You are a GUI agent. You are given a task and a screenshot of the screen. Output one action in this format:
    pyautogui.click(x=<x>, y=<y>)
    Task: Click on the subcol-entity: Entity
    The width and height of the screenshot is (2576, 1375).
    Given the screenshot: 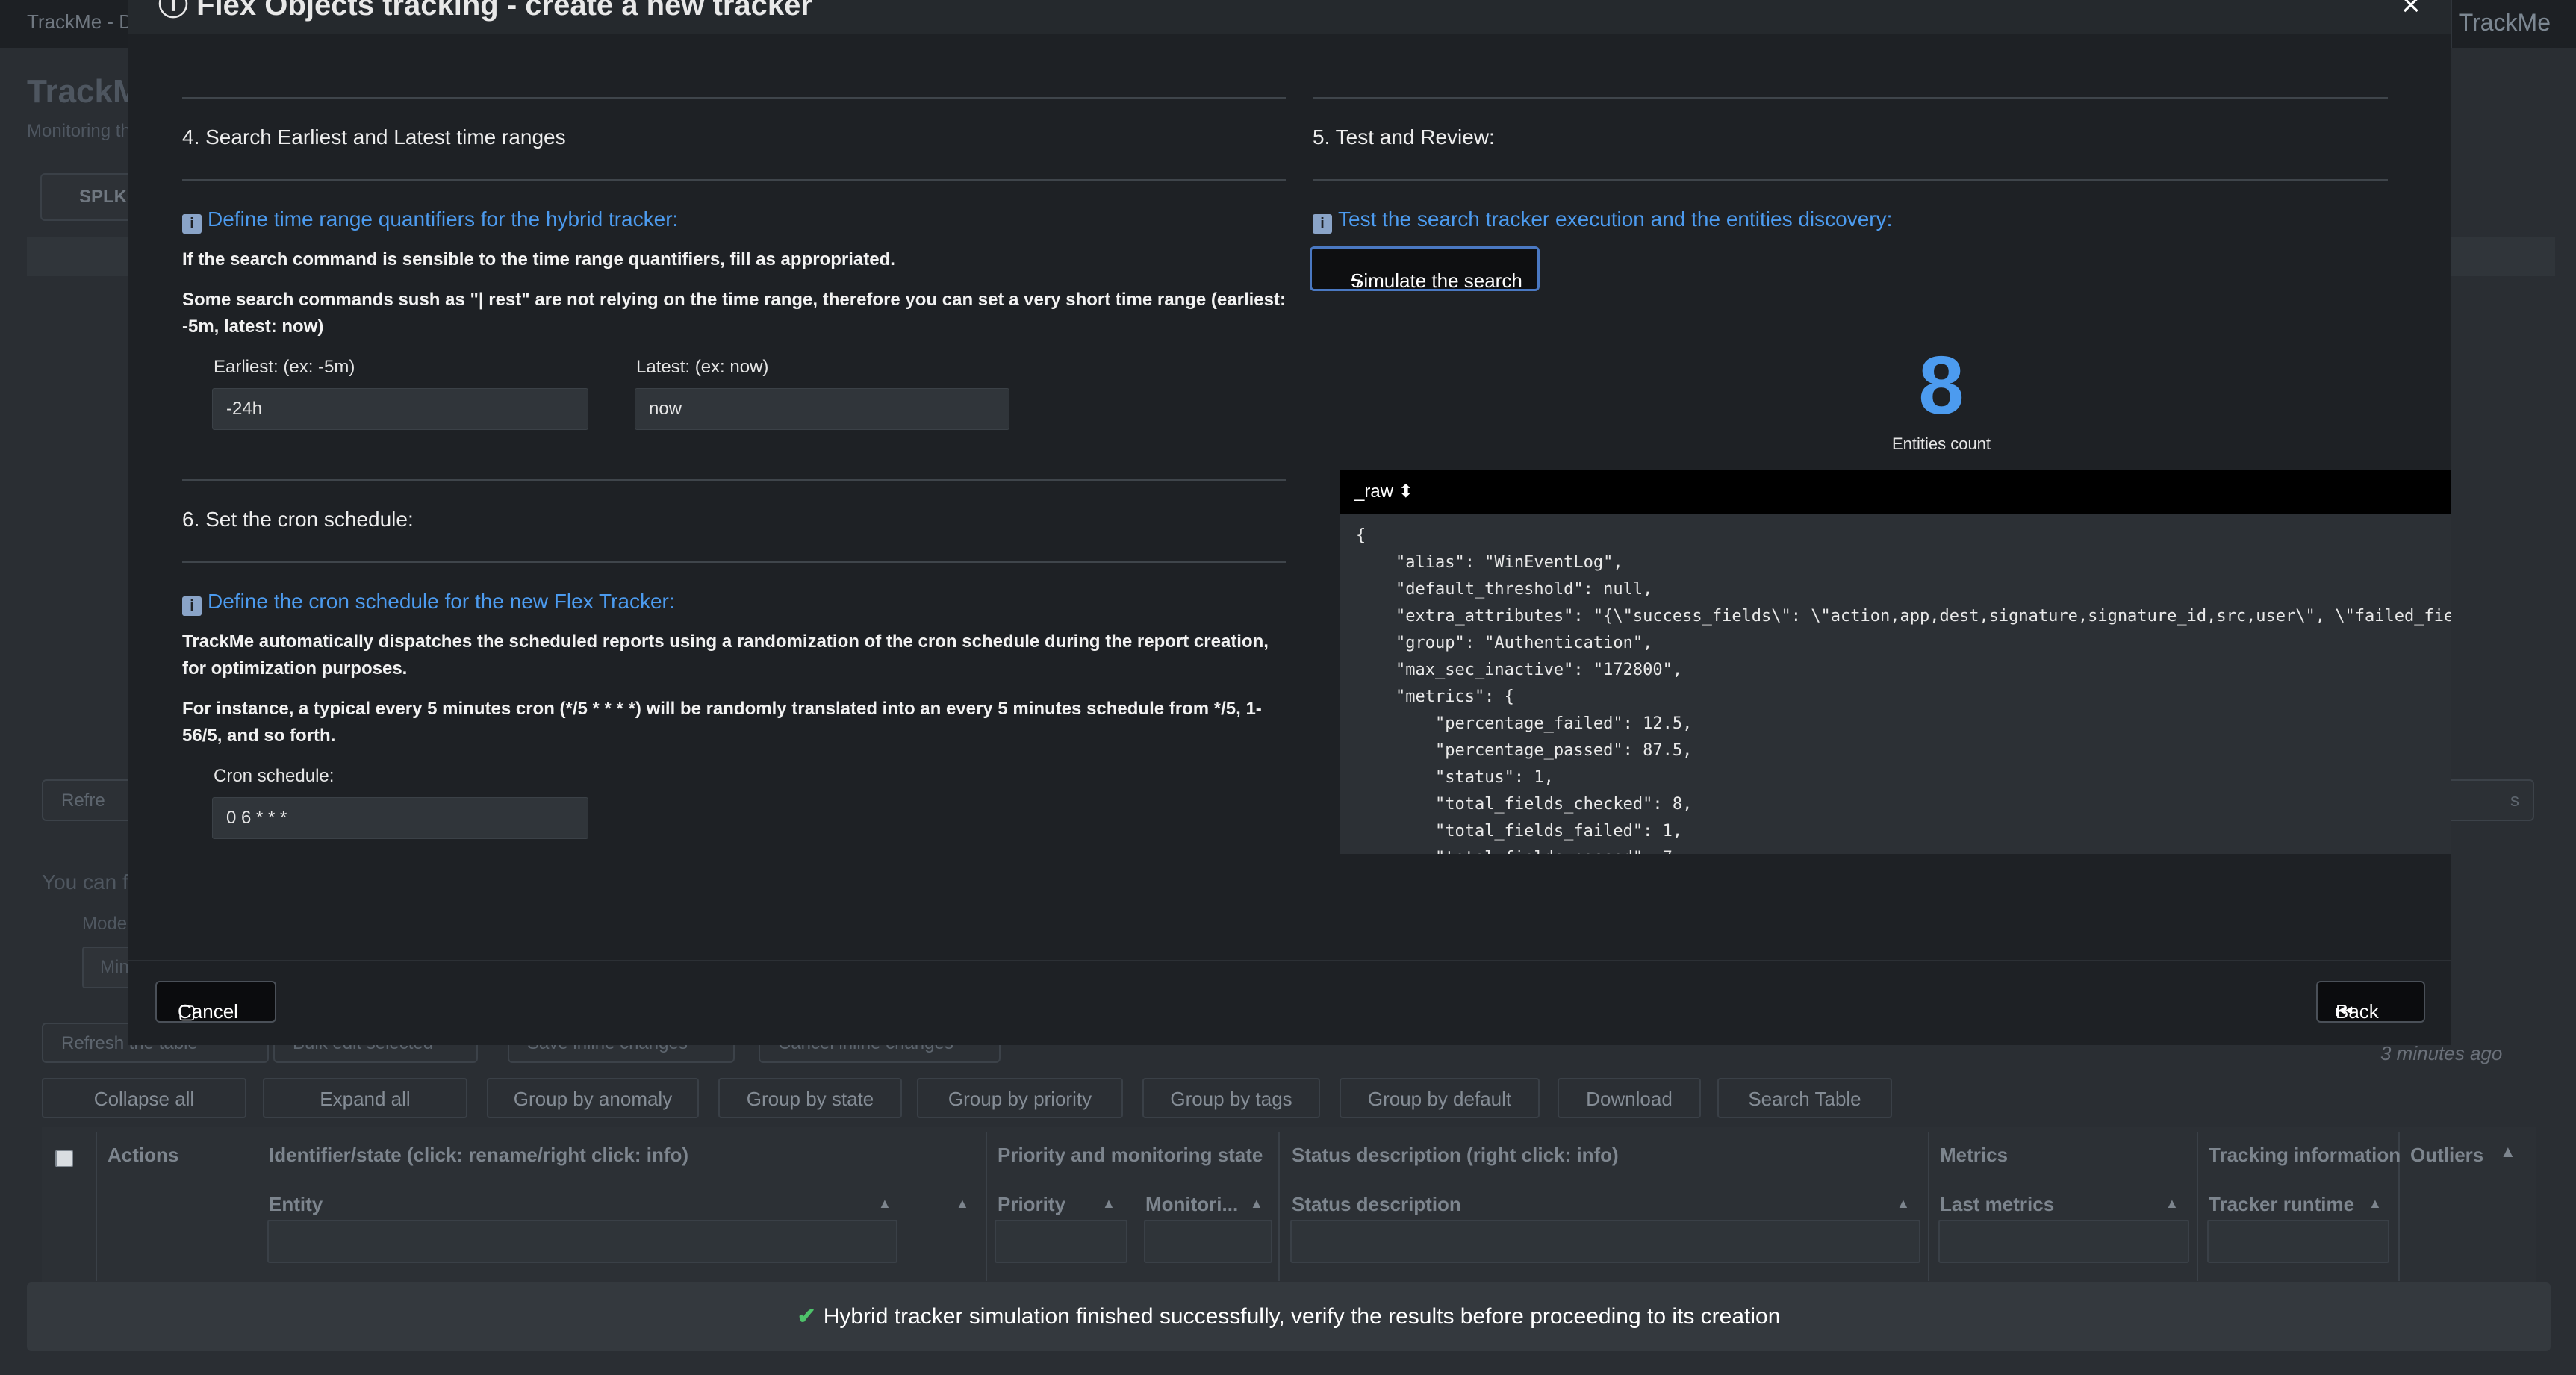 What is the action you would take?
    pyautogui.click(x=296, y=1204)
    